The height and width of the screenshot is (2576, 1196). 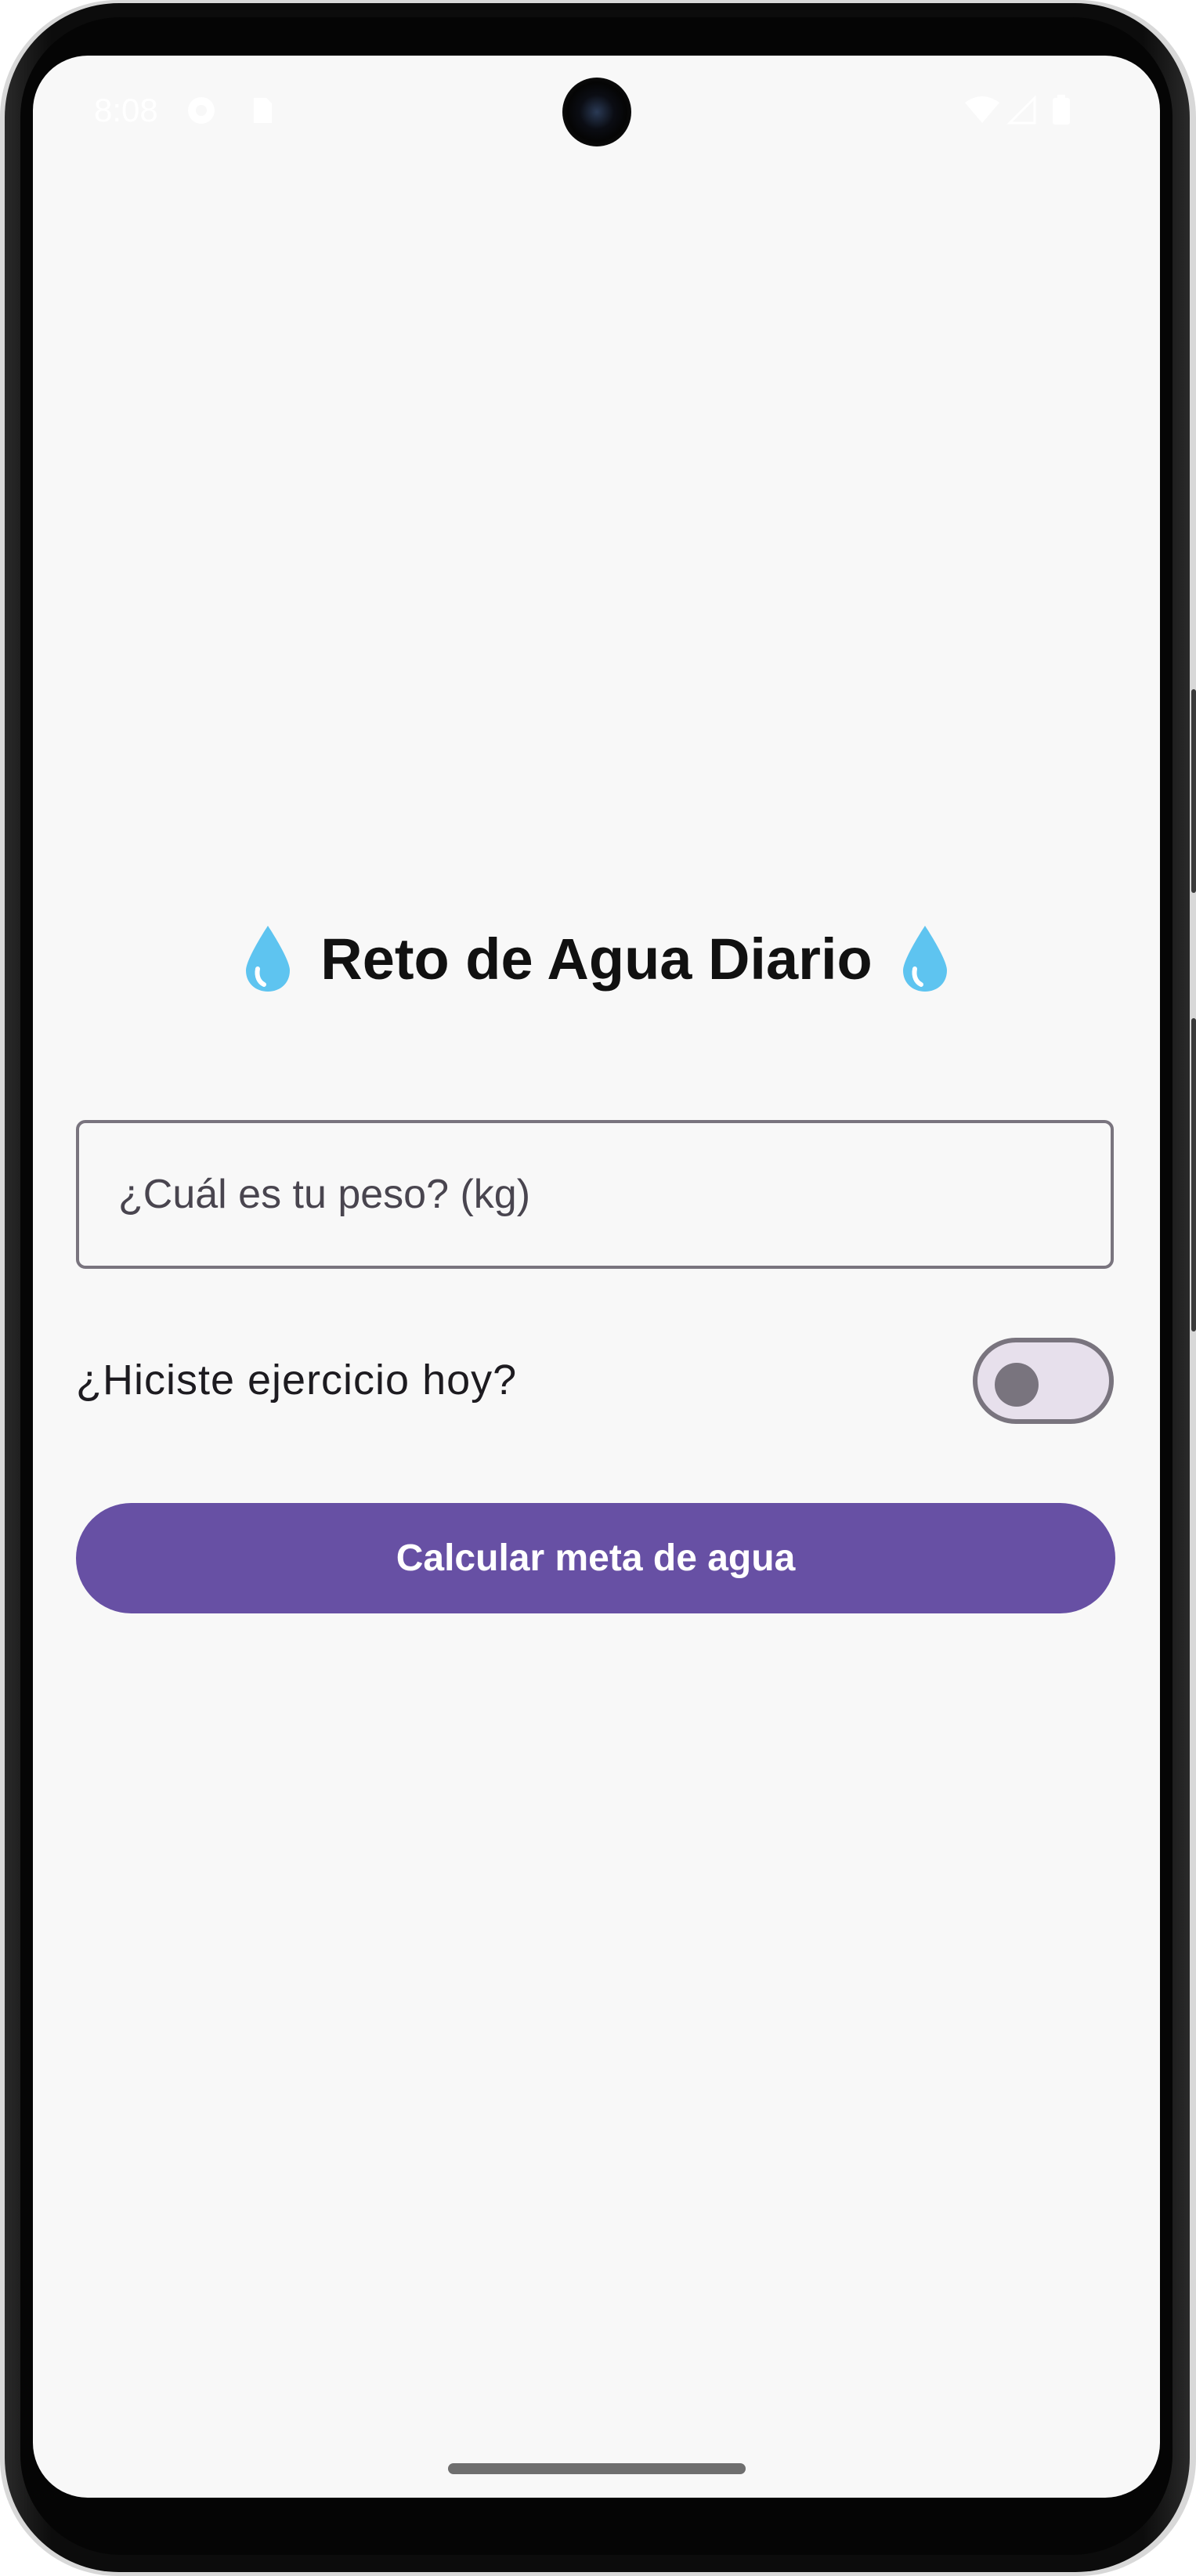 I want to click on volume-button, so click(x=1193, y=1174).